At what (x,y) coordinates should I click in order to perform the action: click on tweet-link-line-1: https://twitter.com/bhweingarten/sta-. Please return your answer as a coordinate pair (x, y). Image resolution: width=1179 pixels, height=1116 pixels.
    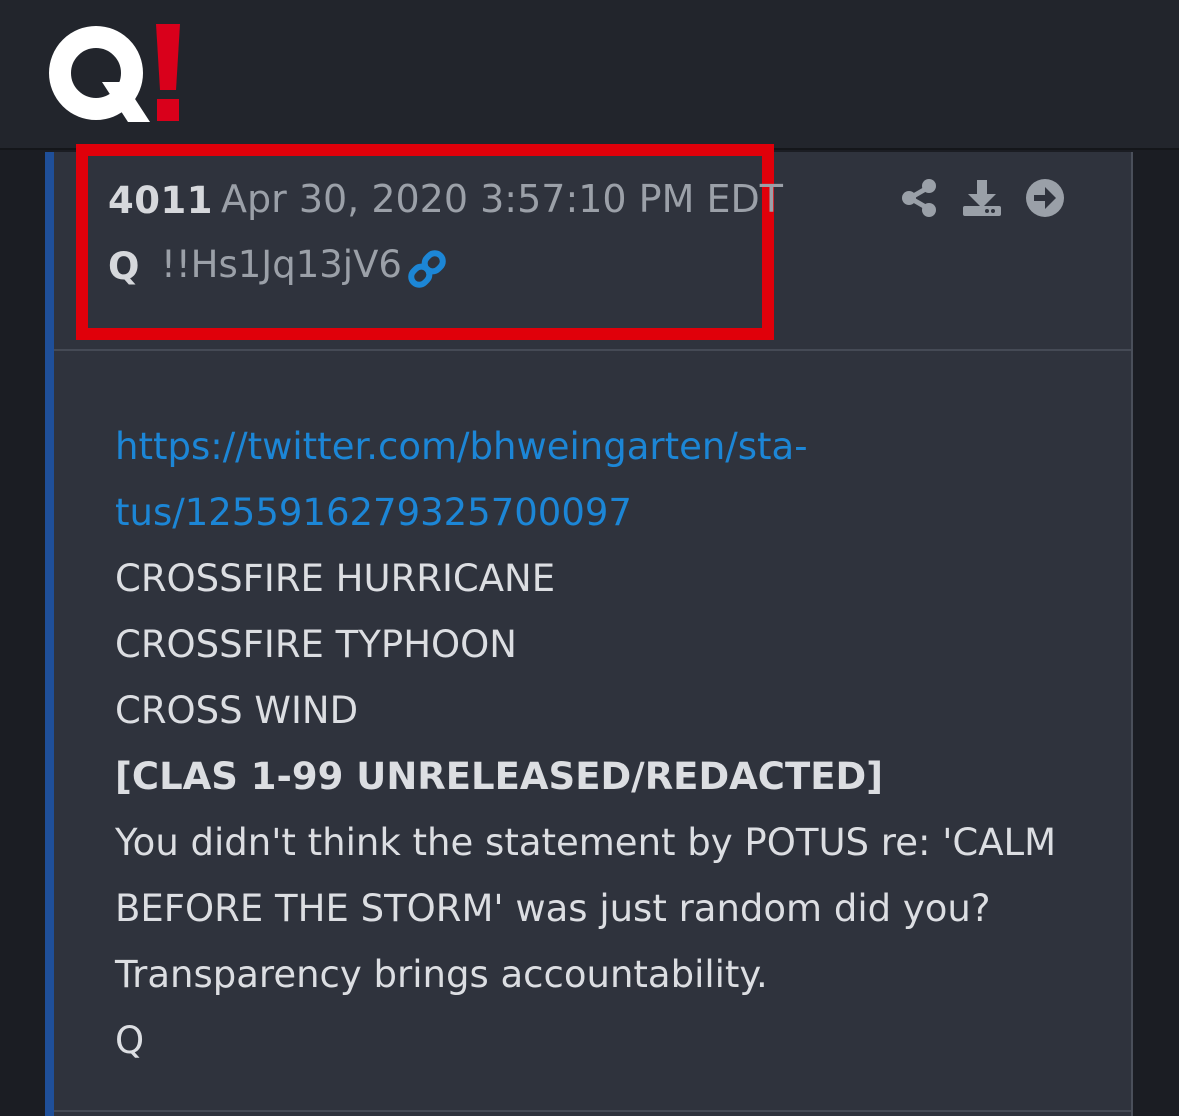
    Looking at the image, I should click on (610, 447).